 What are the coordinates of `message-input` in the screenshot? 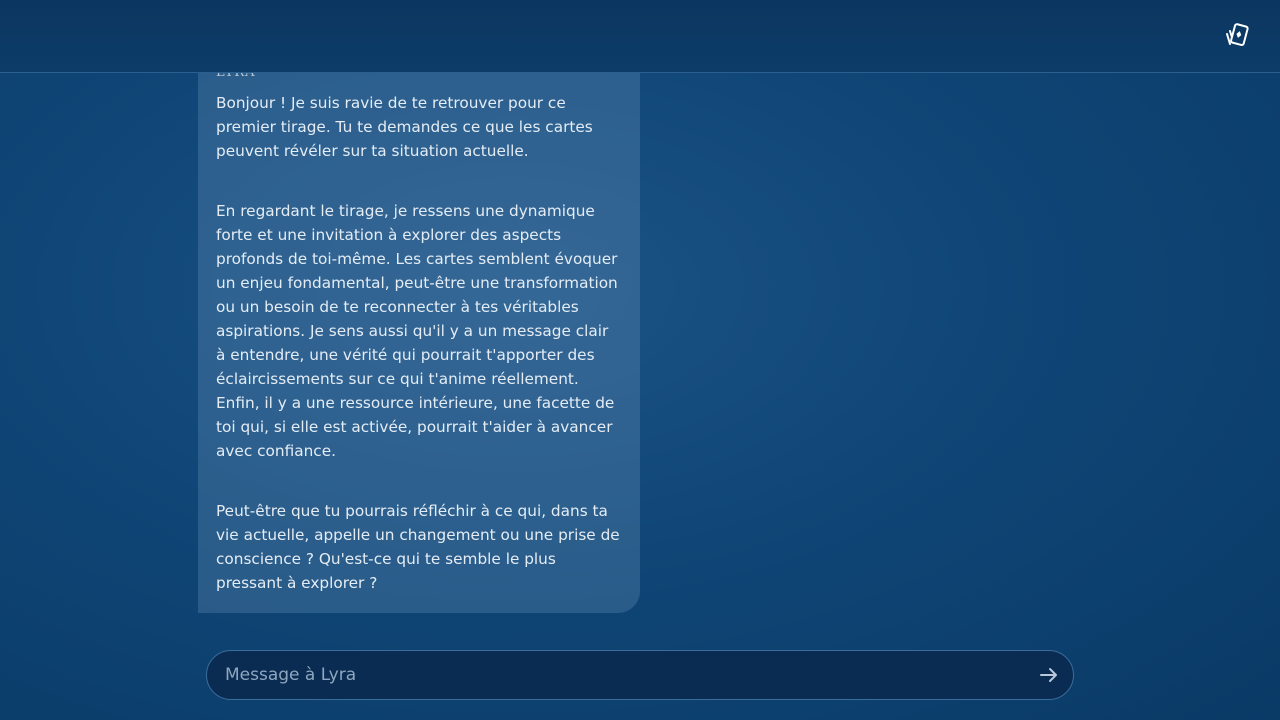 It's located at (625, 675).